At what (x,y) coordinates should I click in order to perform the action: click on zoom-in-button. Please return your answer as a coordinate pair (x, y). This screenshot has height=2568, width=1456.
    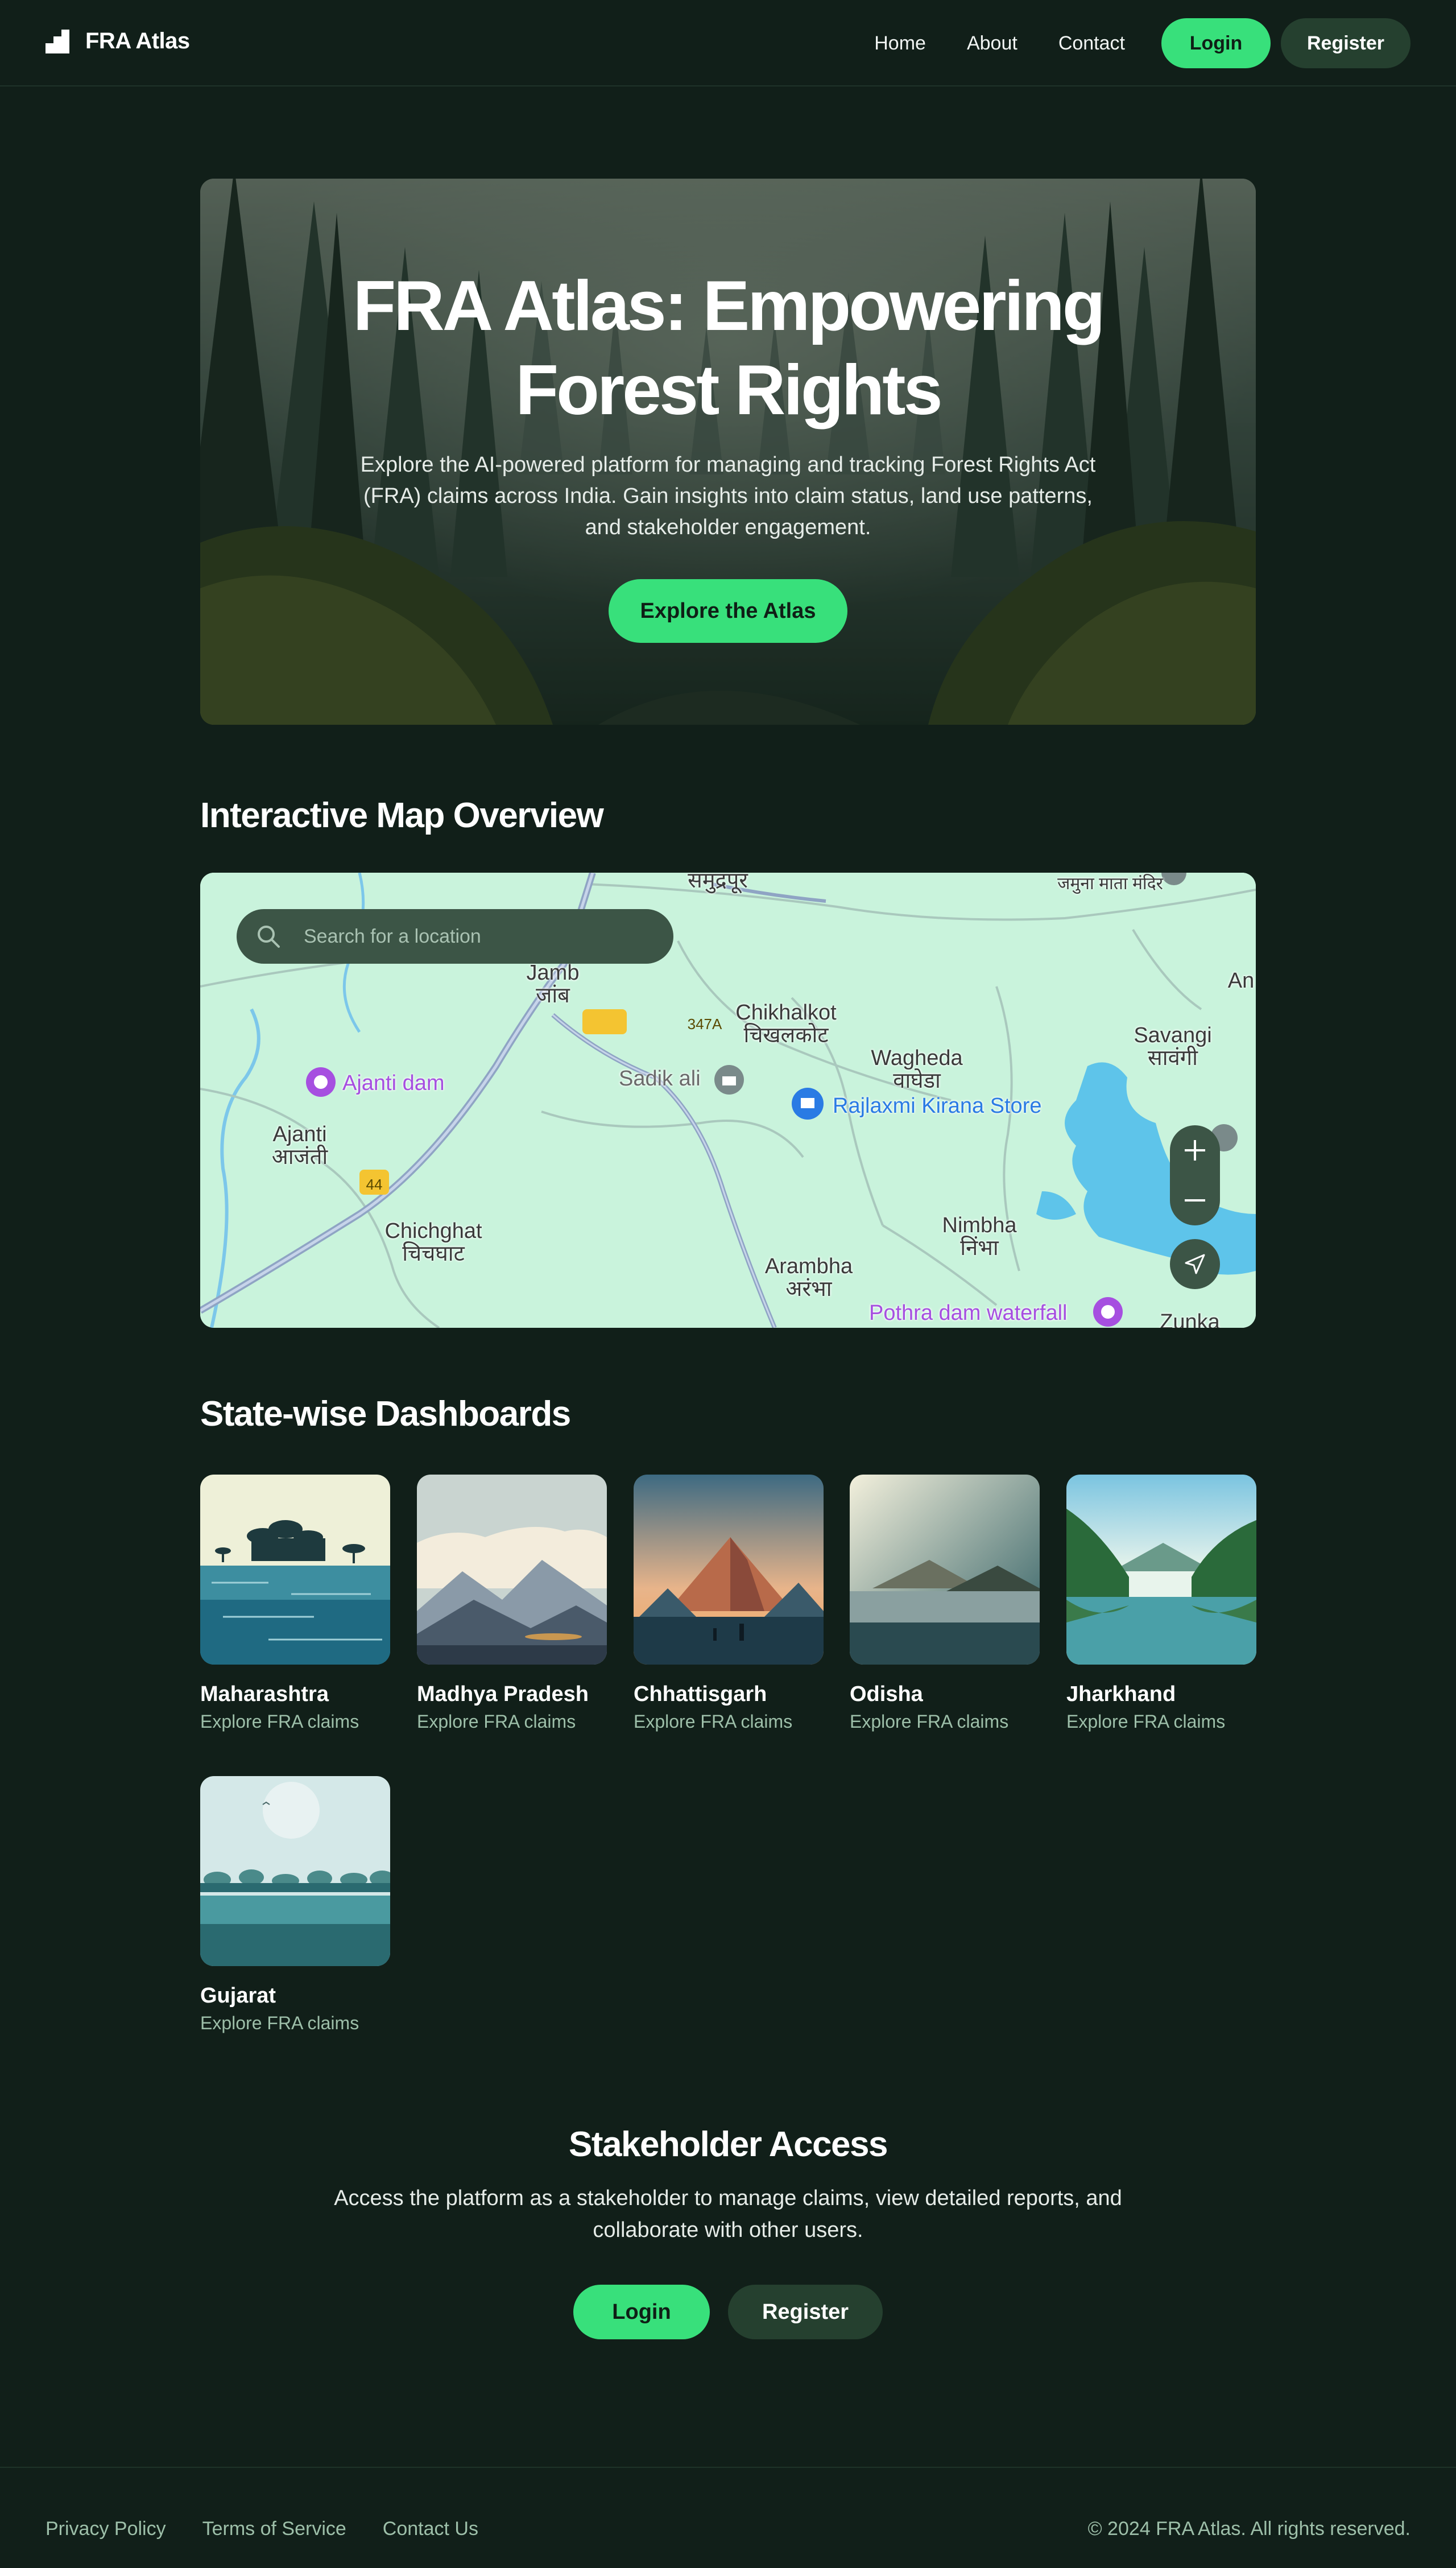
    Looking at the image, I should click on (1195, 1150).